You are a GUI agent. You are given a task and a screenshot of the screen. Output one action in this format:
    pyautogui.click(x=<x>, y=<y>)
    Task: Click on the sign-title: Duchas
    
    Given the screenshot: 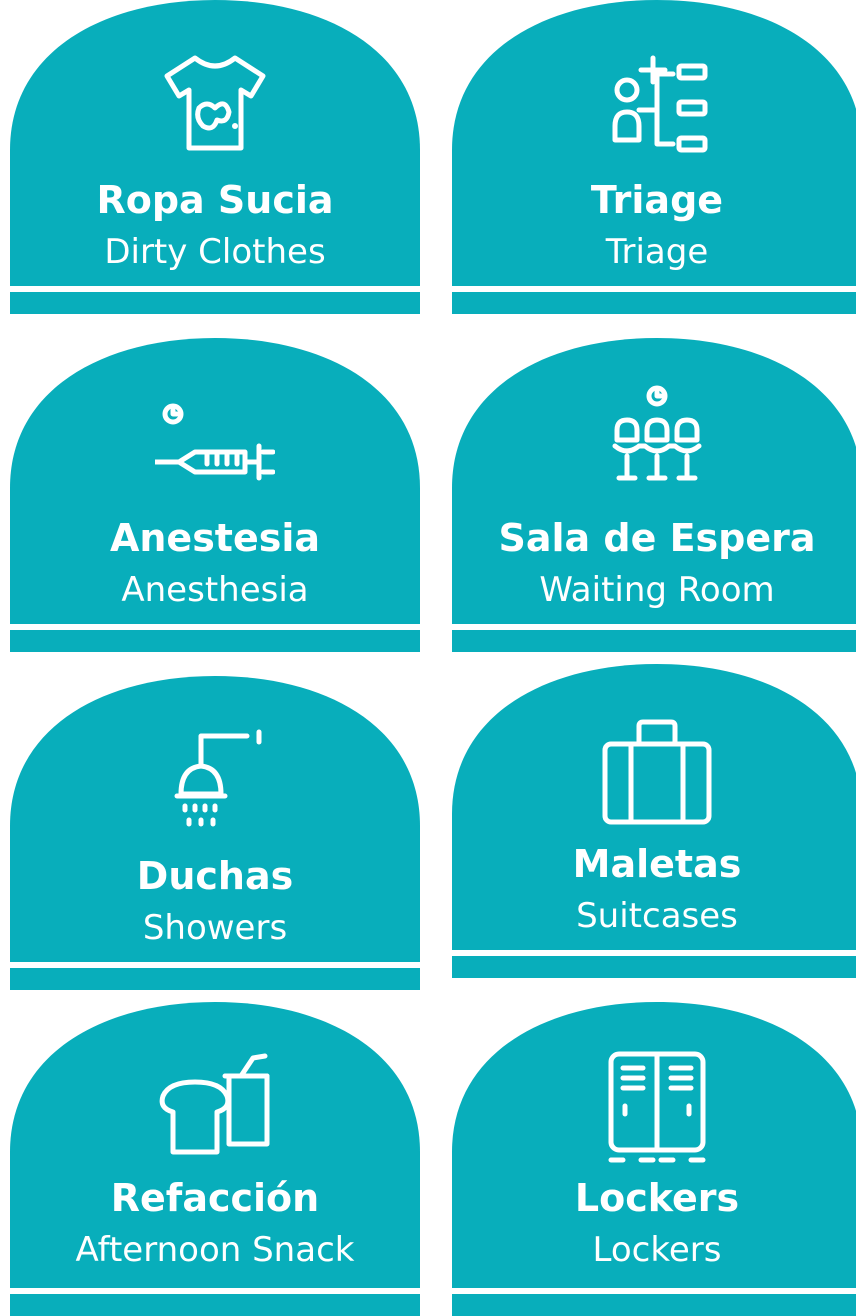 What is the action you would take?
    pyautogui.click(x=215, y=876)
    